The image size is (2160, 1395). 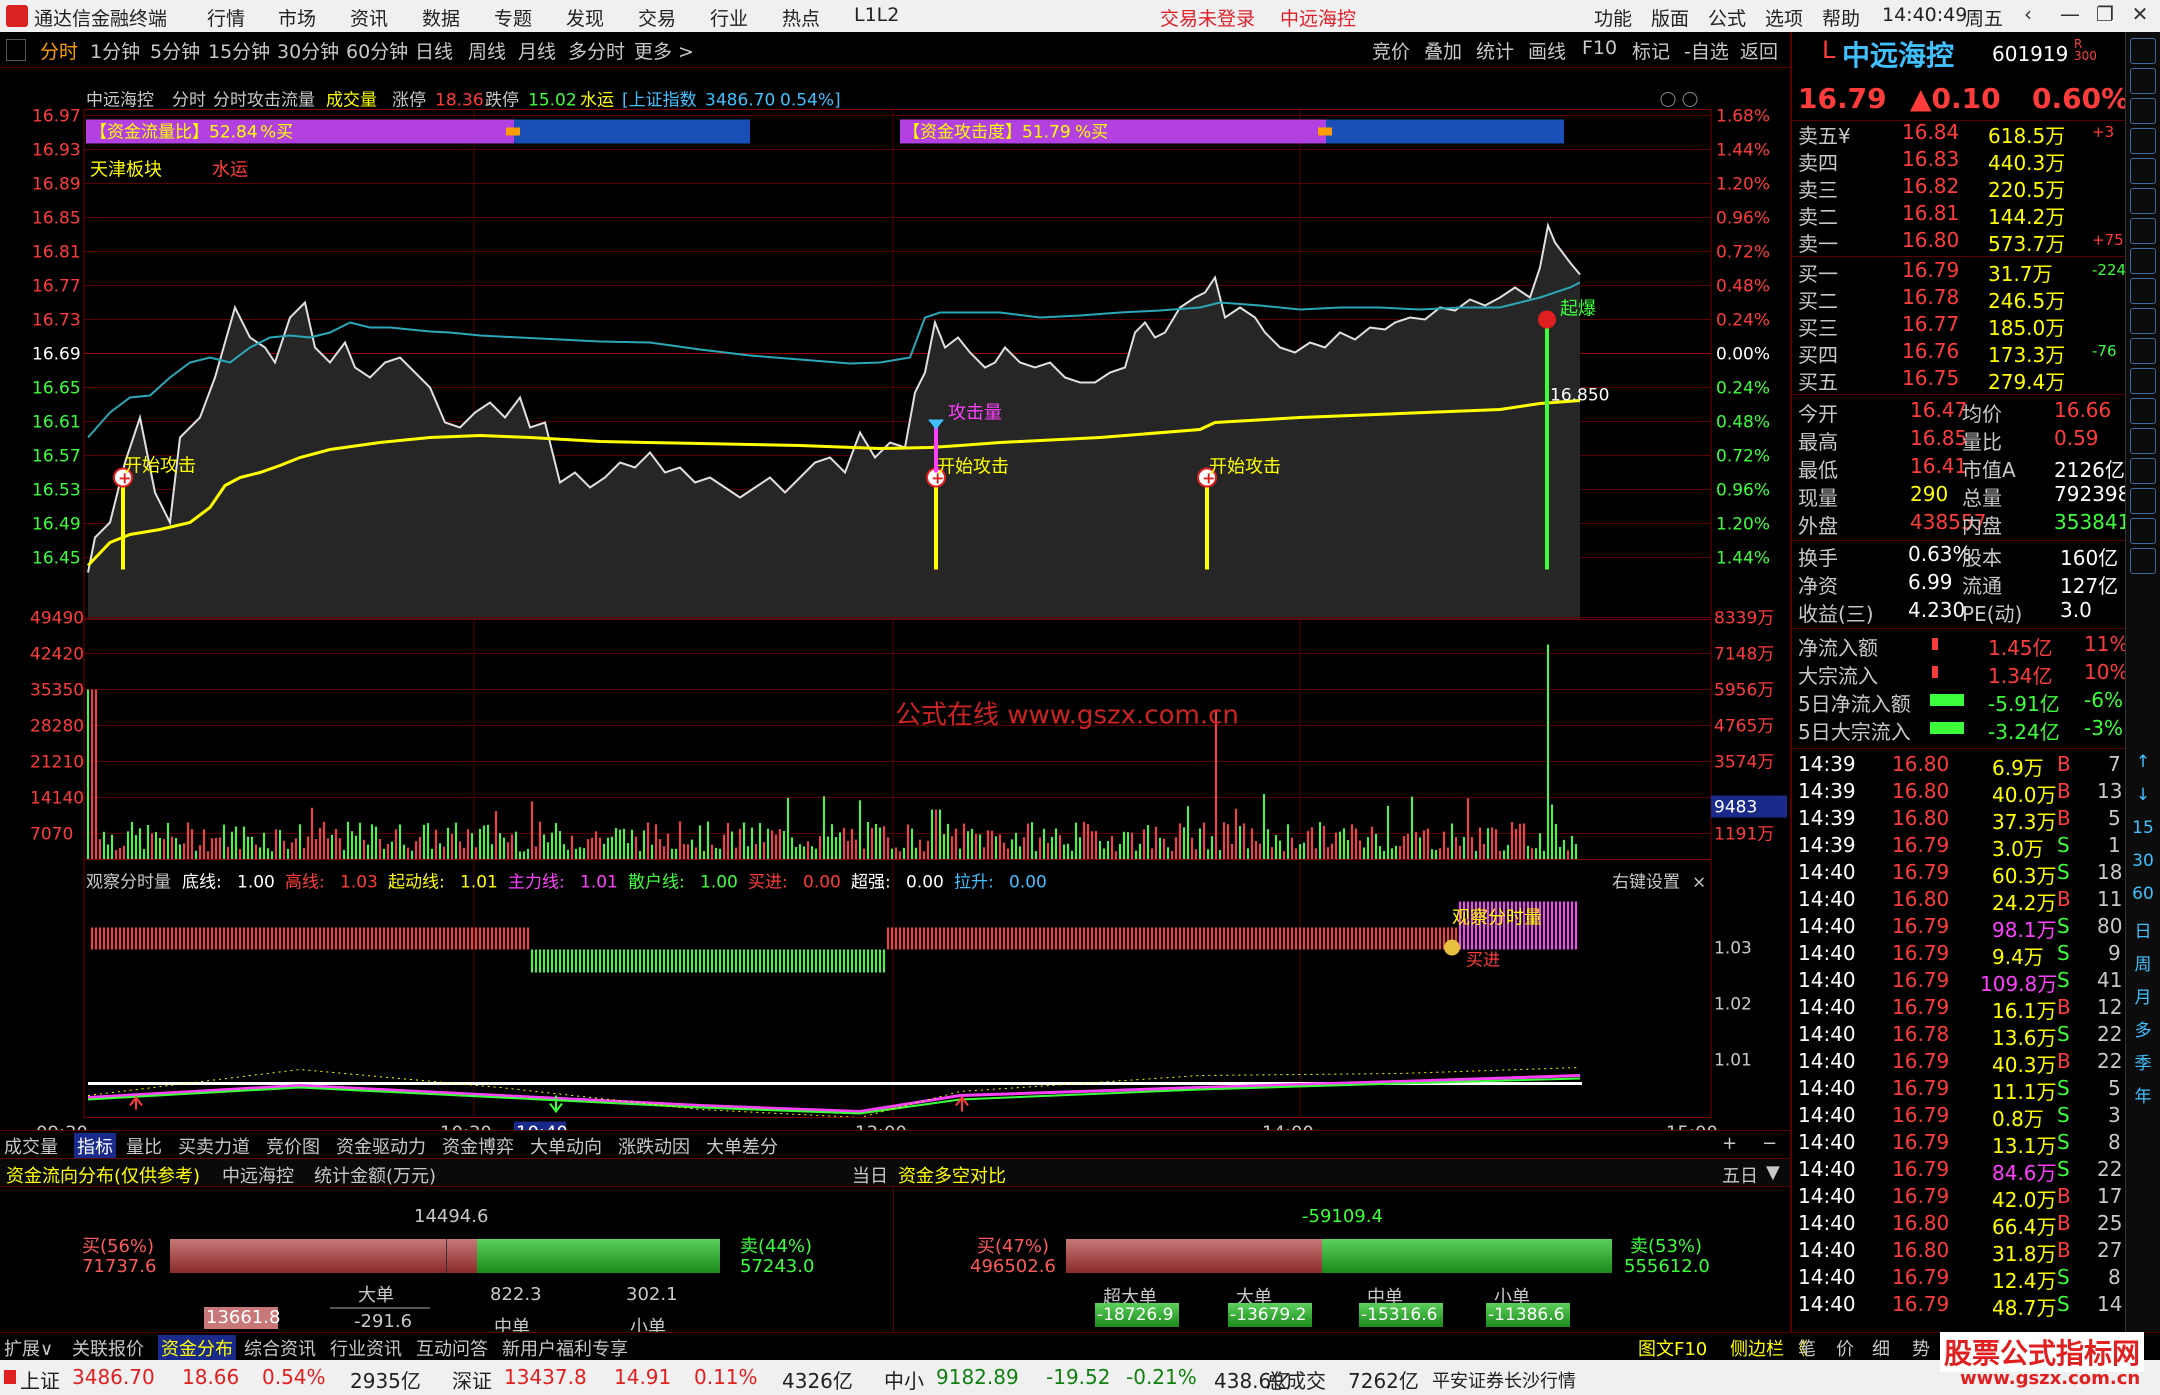 What do you see at coordinates (2143, 111) in the screenshot?
I see `down-icon` at bounding box center [2143, 111].